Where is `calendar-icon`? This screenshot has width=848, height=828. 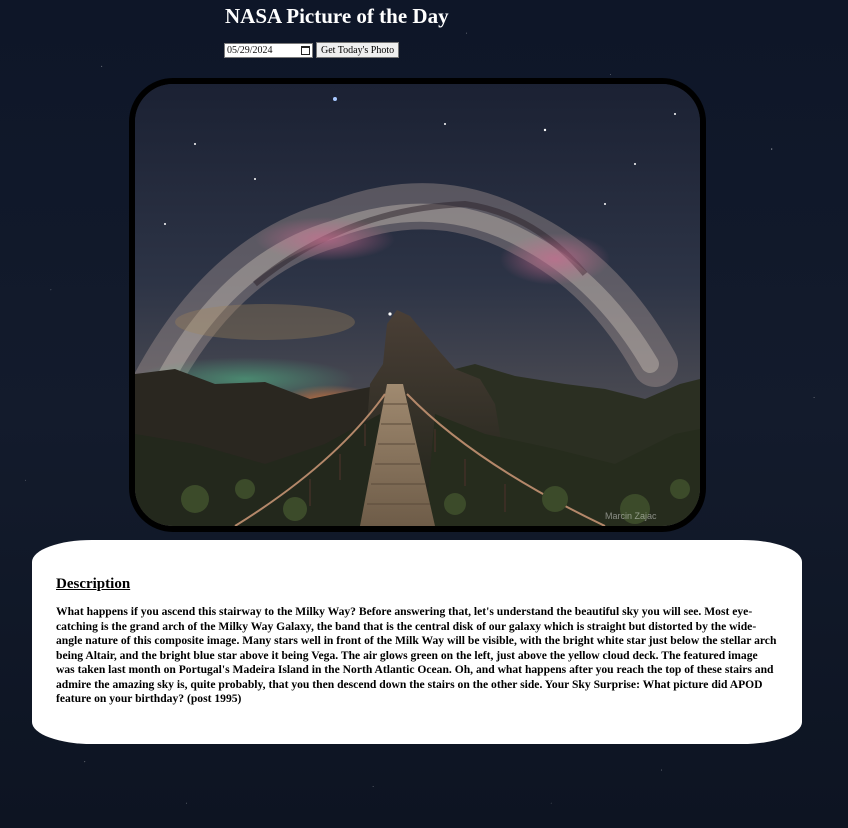
calendar-icon is located at coordinates (305, 50).